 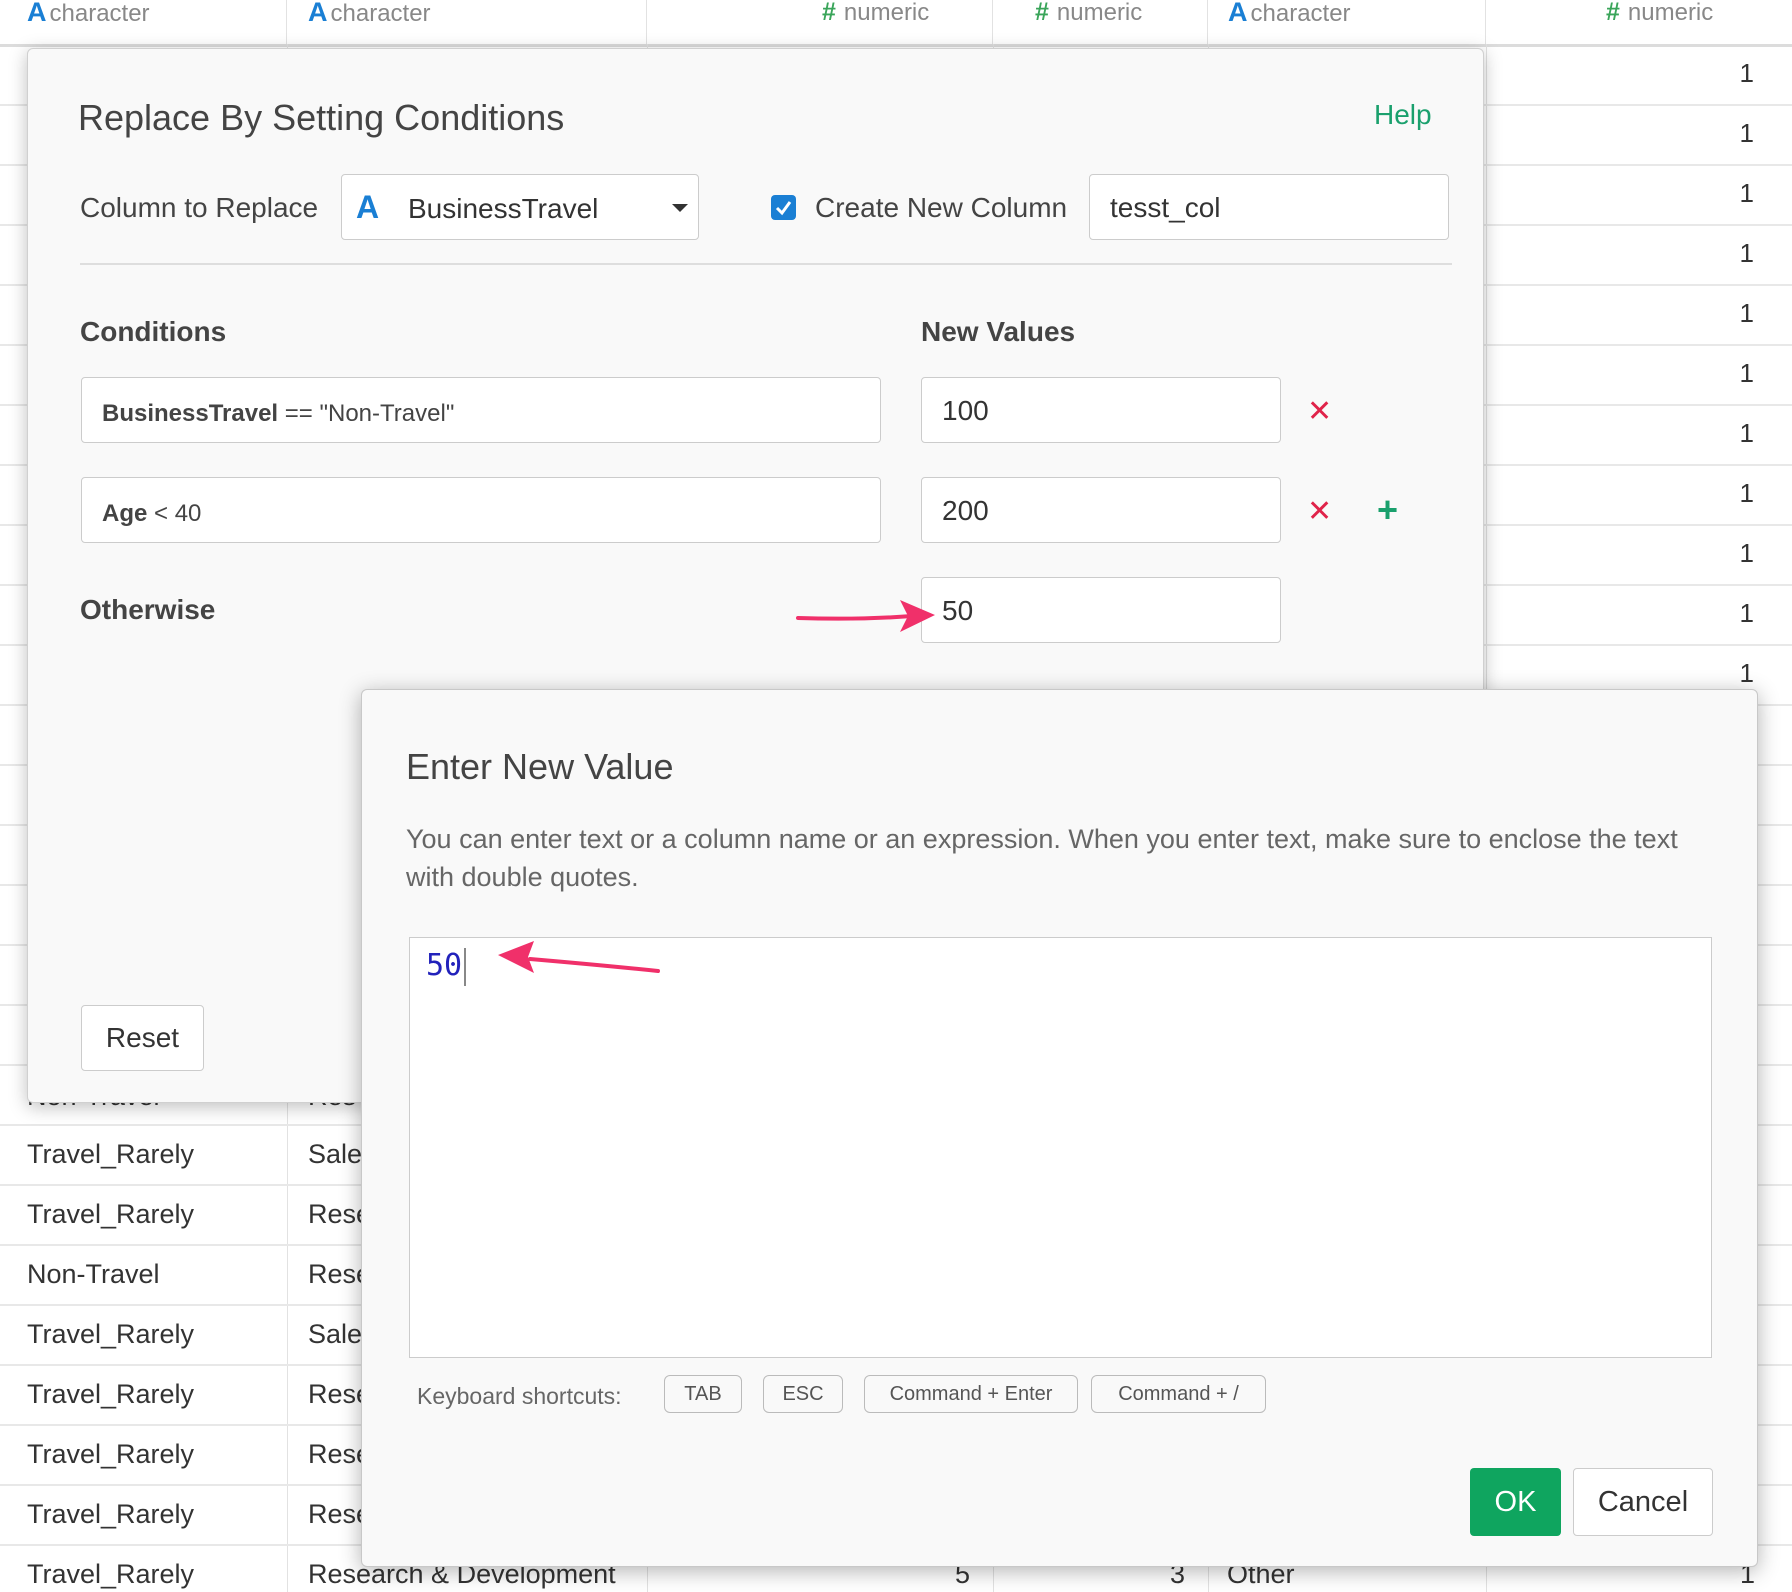 I want to click on shortcut-command-enter-key: Command + Enter, so click(x=971, y=1394).